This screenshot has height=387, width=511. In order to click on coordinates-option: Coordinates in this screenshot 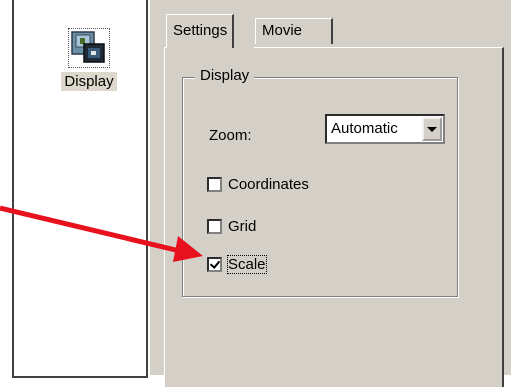, I will do `click(258, 184)`.